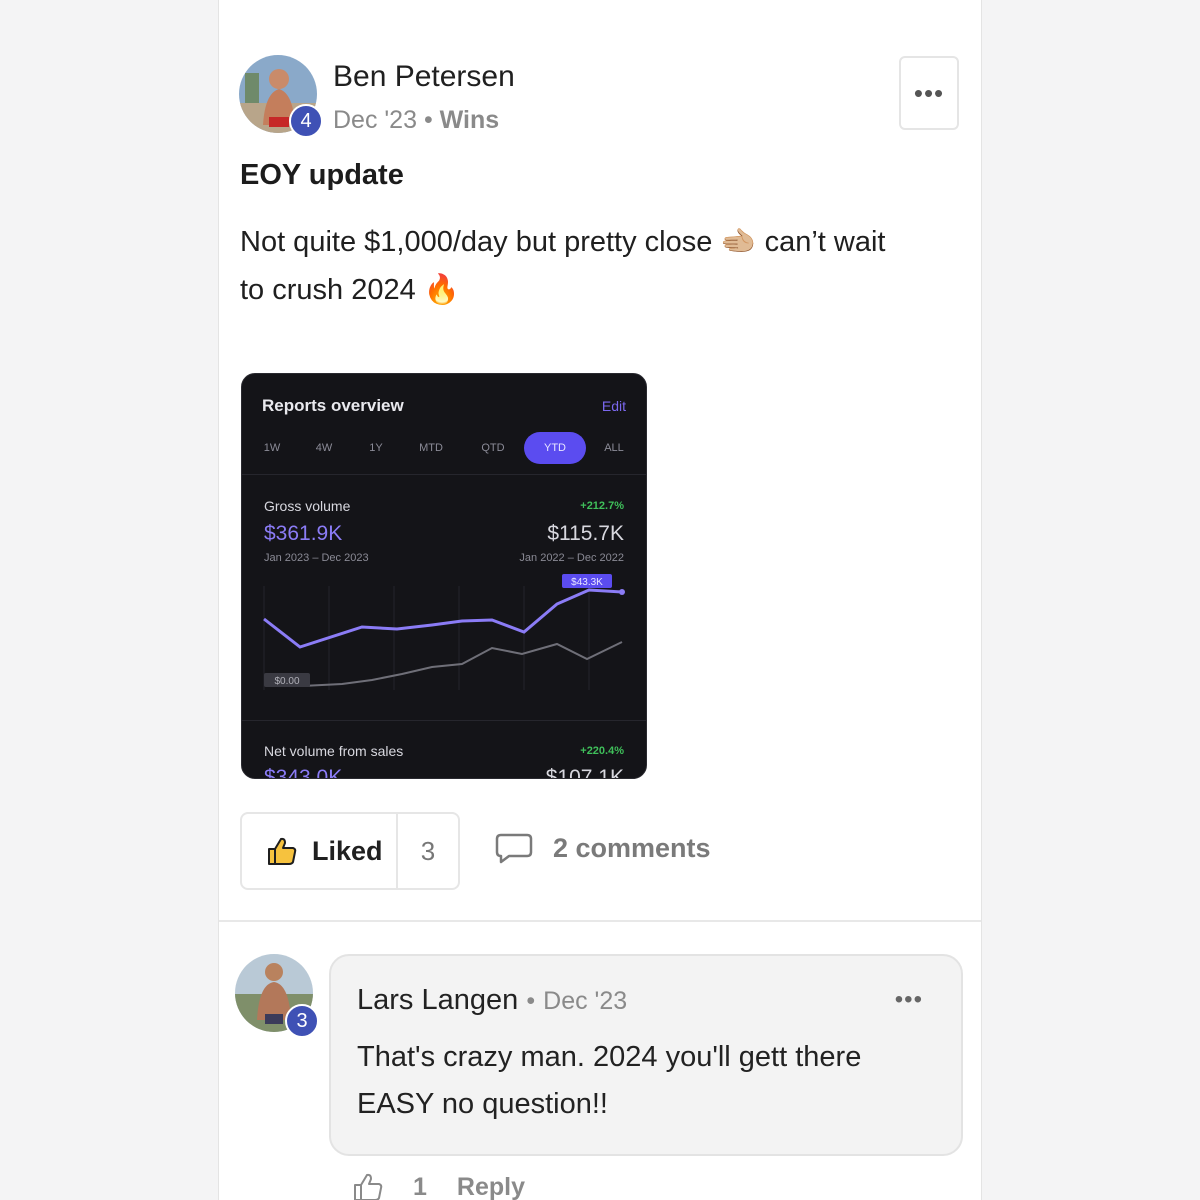 The height and width of the screenshot is (1200, 1200). What do you see at coordinates (585, 533) in the screenshot?
I see `gross-volume-previous: $115.7K` at bounding box center [585, 533].